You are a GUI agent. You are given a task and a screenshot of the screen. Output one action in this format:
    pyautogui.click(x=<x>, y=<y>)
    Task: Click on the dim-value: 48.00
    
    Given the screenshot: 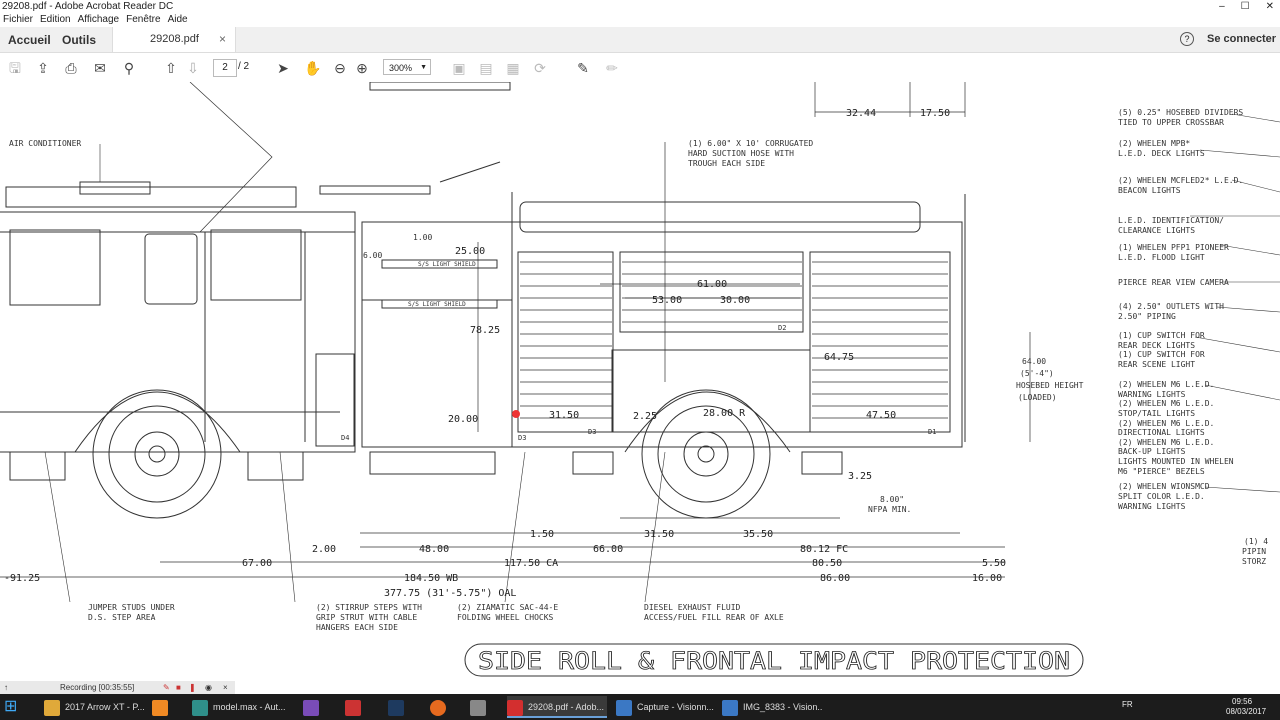 What is the action you would take?
    pyautogui.click(x=434, y=549)
    